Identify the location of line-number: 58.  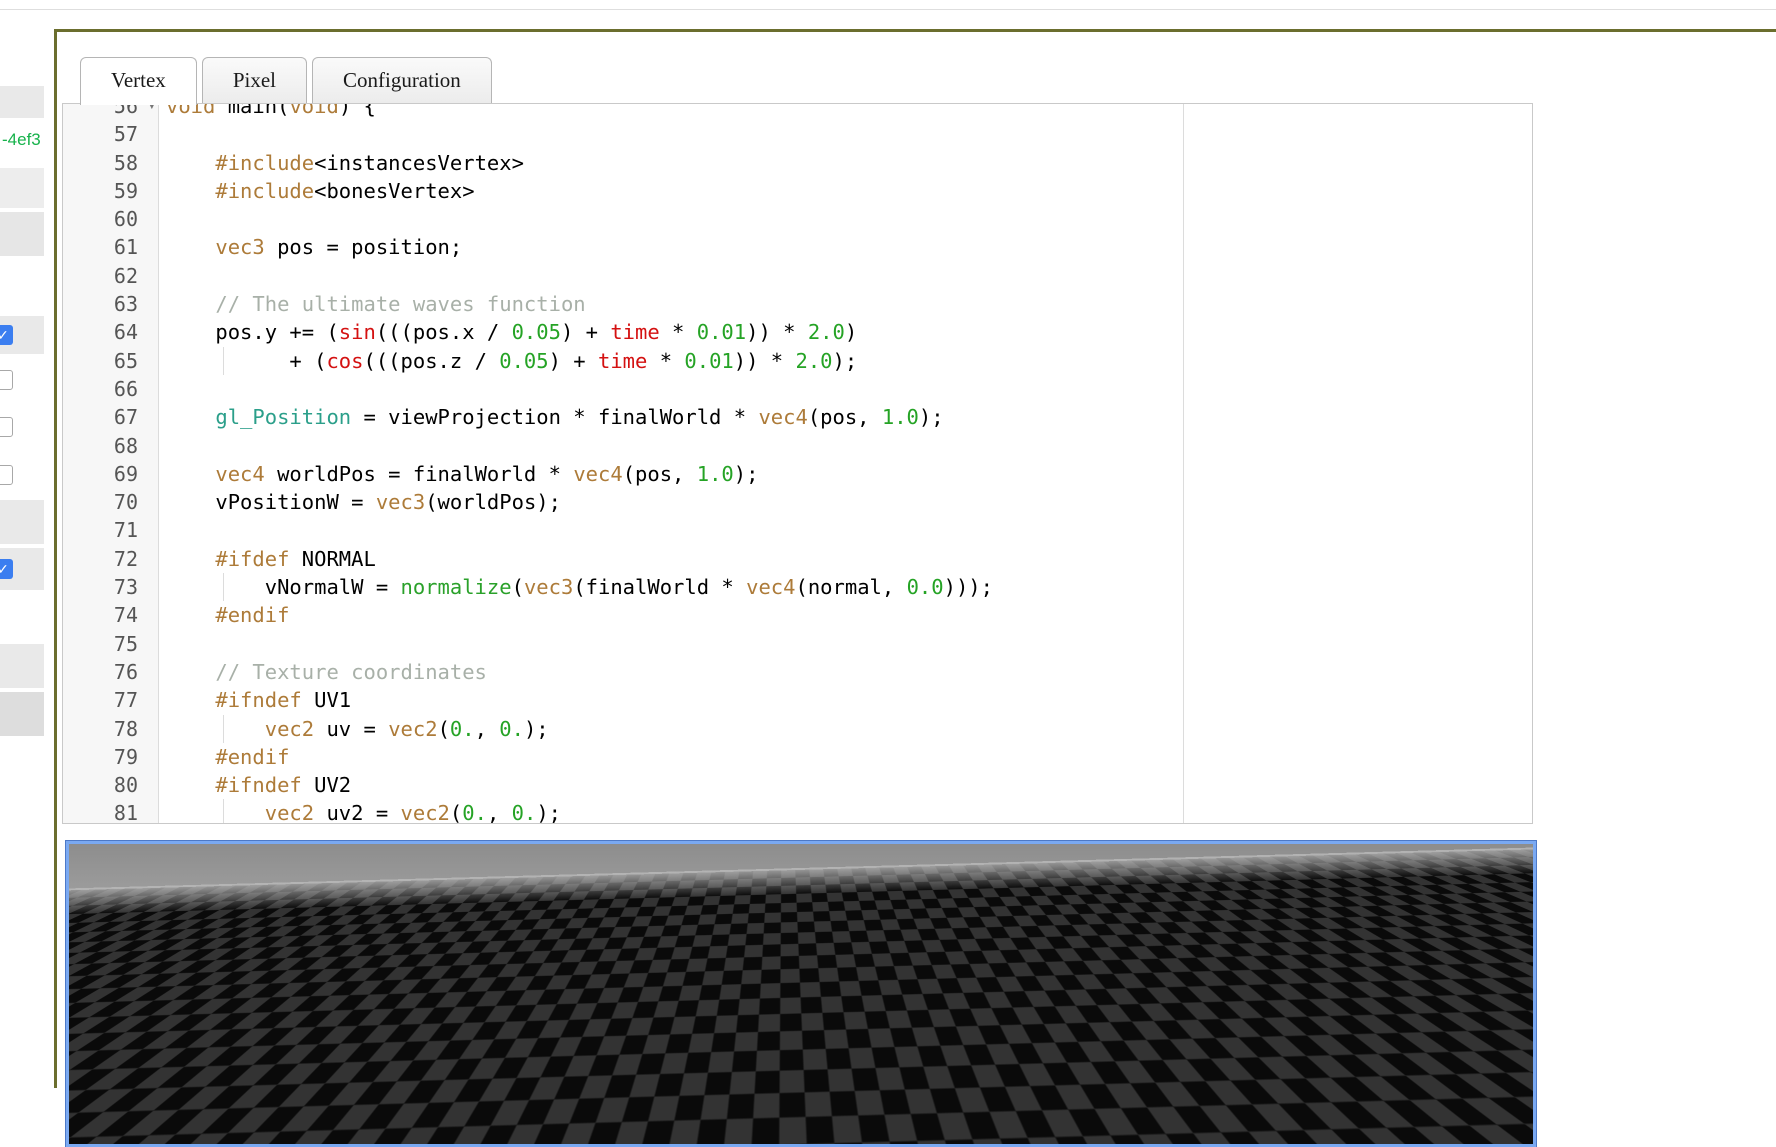
(125, 162).